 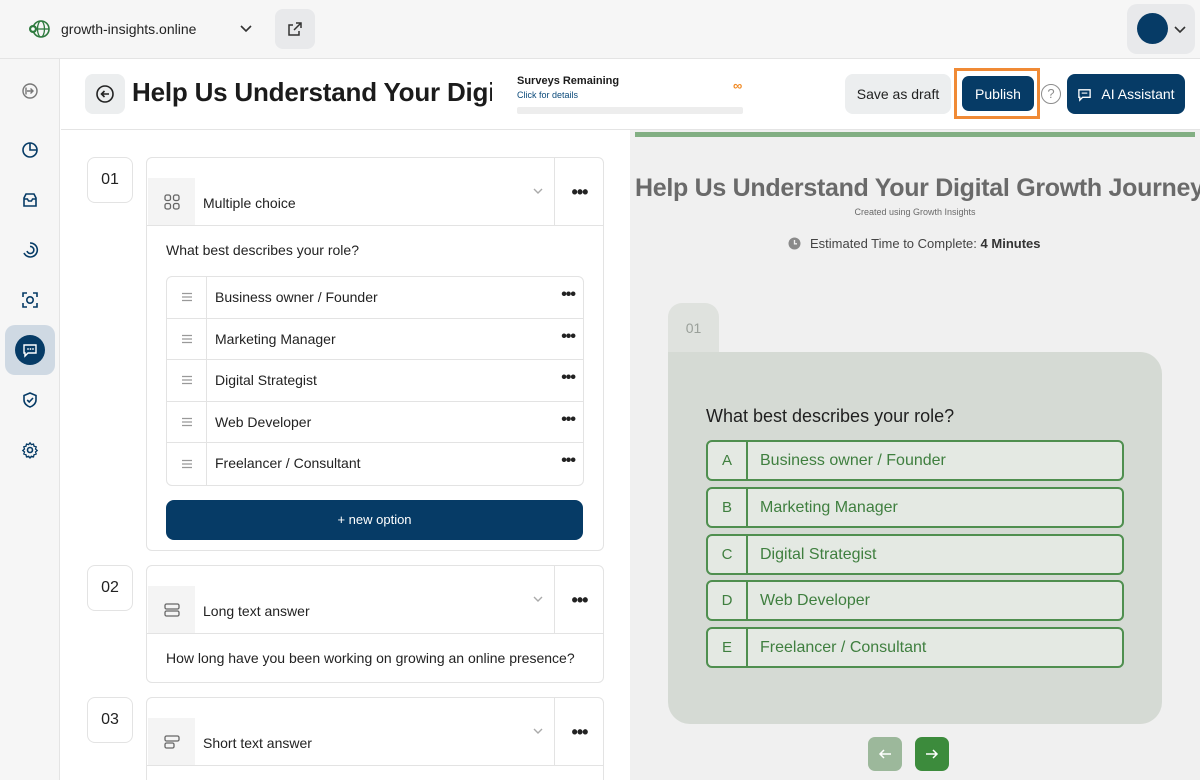 I want to click on active-indicator, so click(x=30, y=350).